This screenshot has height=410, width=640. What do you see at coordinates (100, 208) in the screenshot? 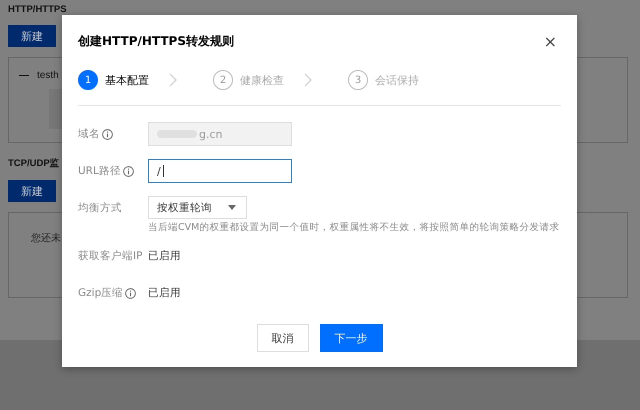
I see `field-label: 均衡方式` at bounding box center [100, 208].